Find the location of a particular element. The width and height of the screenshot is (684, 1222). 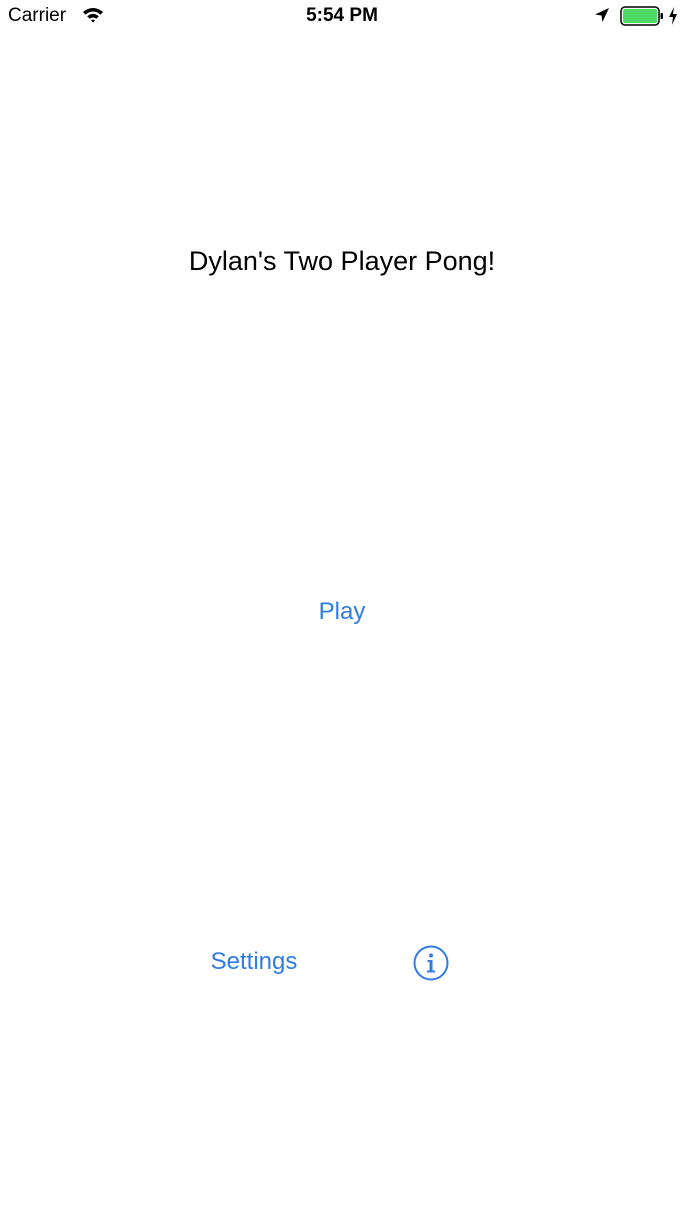

status-bar: Carrier 5:54 PM is located at coordinates (342, 20).